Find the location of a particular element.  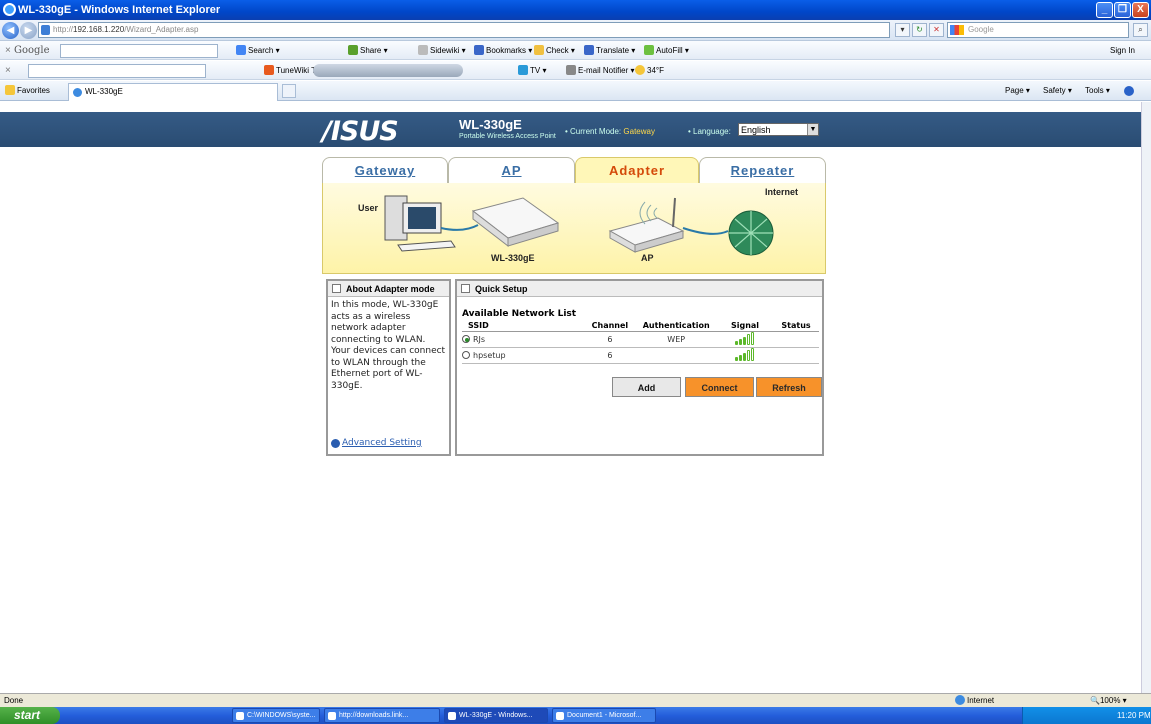

advanced-setting-link: Advanced Setting is located at coordinates (376, 443).